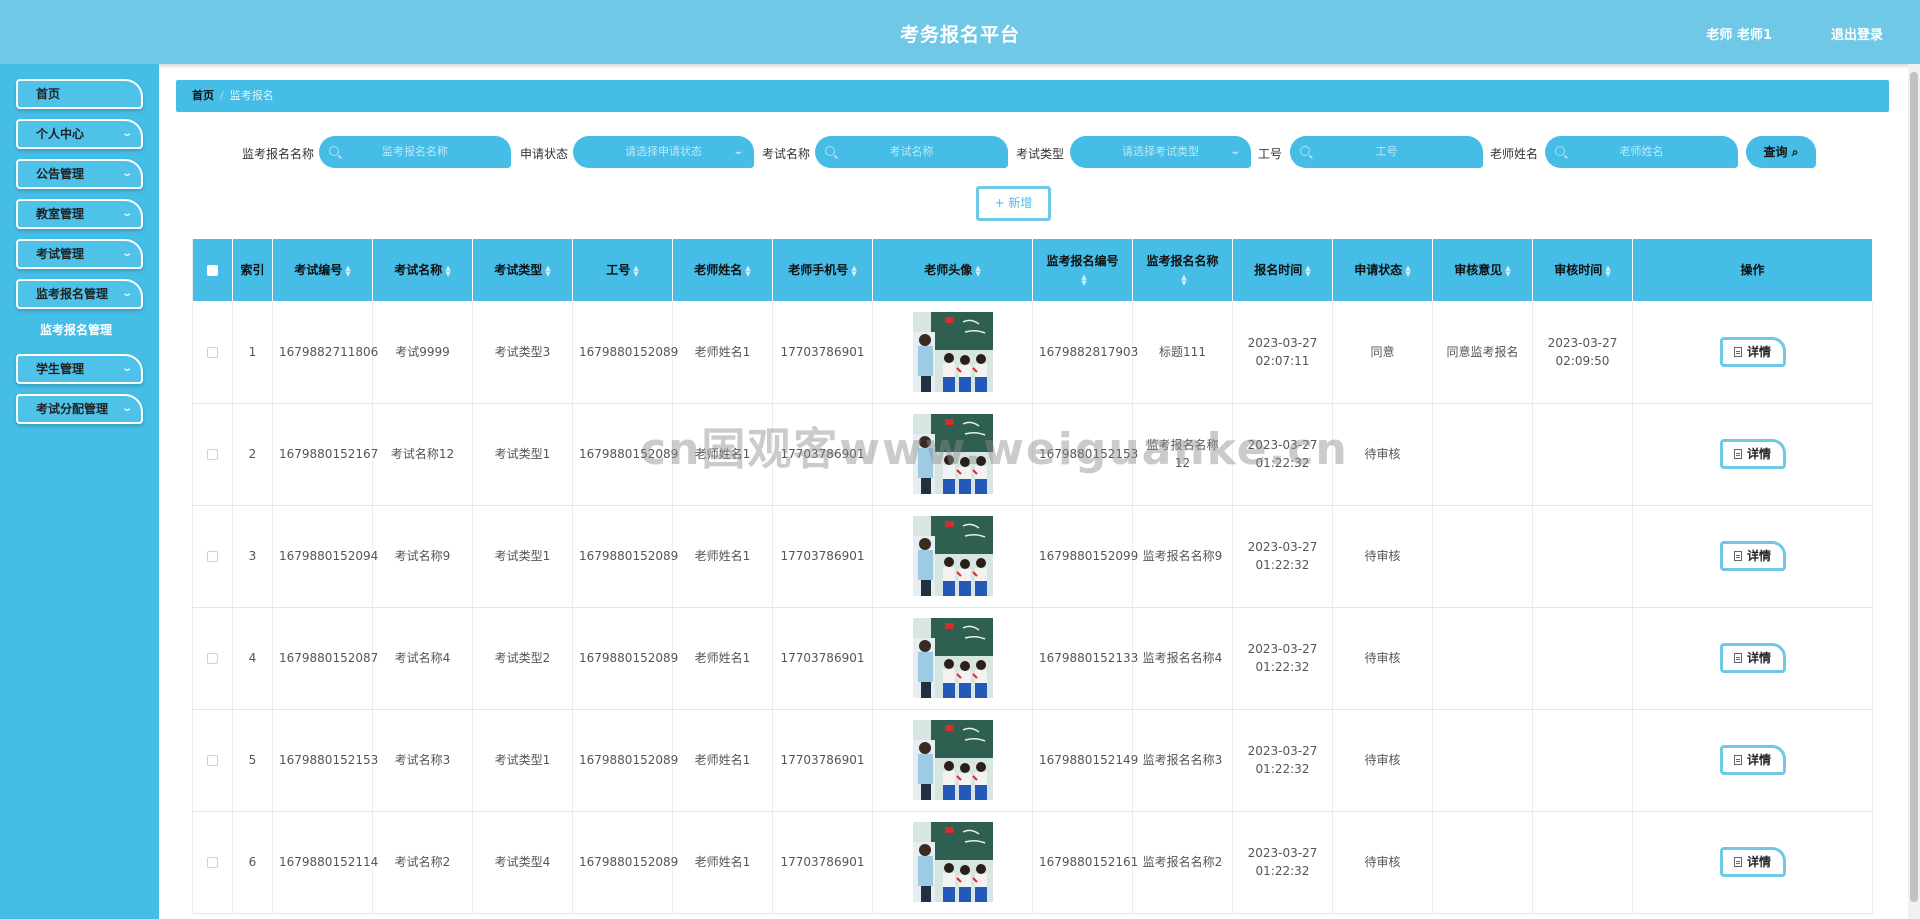 This screenshot has width=1920, height=919. Describe the element at coordinates (618, 270) in the screenshot. I see `column-label: 工号` at that location.